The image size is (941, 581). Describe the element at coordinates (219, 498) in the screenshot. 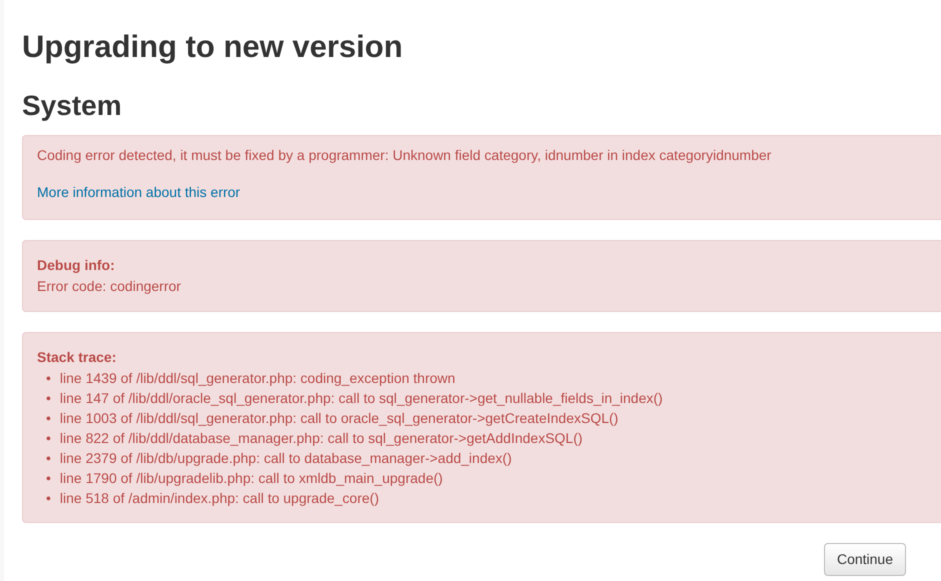

I see `stack-trace-line: line 518 of /admin/index.php: call to upgrade_core()` at that location.